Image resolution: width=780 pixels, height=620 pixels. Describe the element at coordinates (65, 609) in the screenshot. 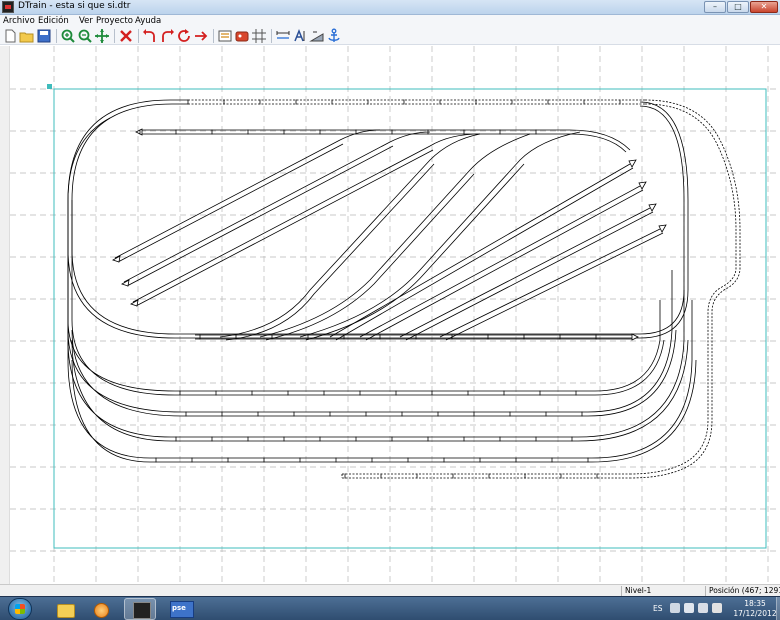

I see `taskbar-explorer` at that location.